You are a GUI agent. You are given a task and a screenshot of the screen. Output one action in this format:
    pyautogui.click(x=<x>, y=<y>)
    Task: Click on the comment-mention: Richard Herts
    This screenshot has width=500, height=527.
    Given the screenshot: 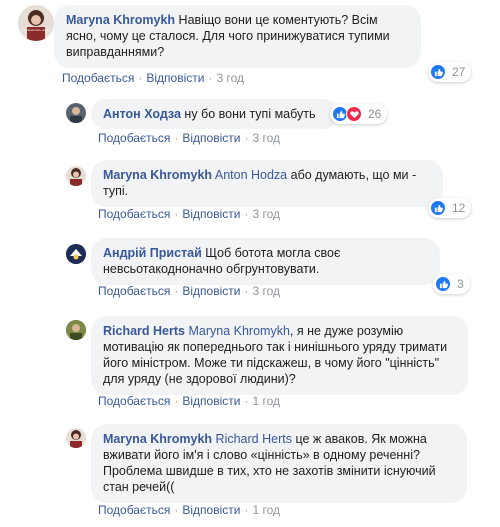 What is the action you would take?
    pyautogui.click(x=254, y=439)
    